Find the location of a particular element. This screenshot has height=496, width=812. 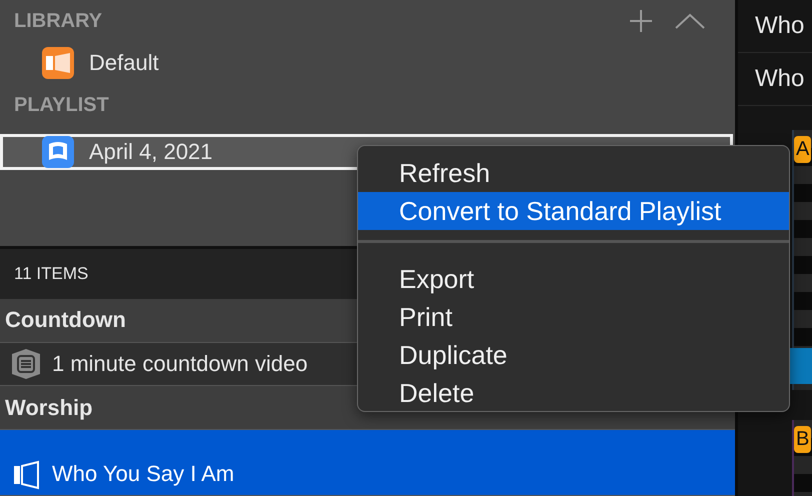

slide-badge: A is located at coordinates (803, 149).